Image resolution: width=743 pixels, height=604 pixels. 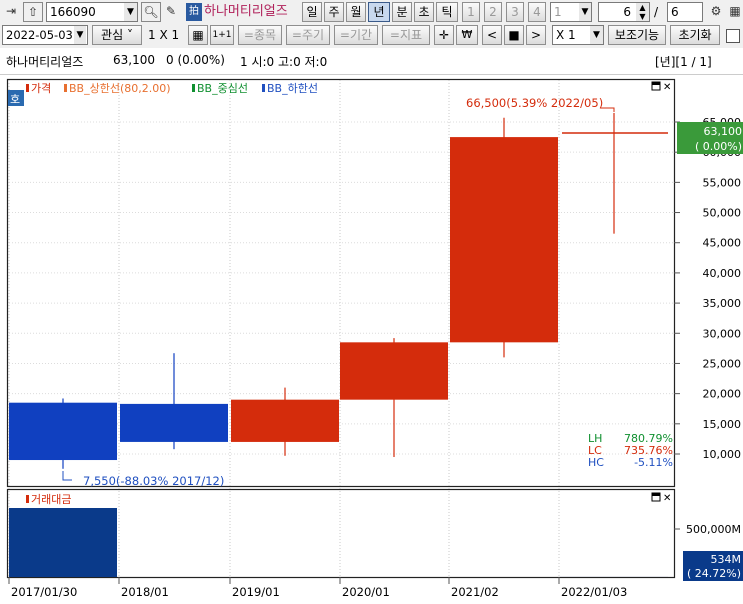 What do you see at coordinates (534, 103) in the screenshot?
I see `max-annotation: 66,500(5.39% 2022/05)` at bounding box center [534, 103].